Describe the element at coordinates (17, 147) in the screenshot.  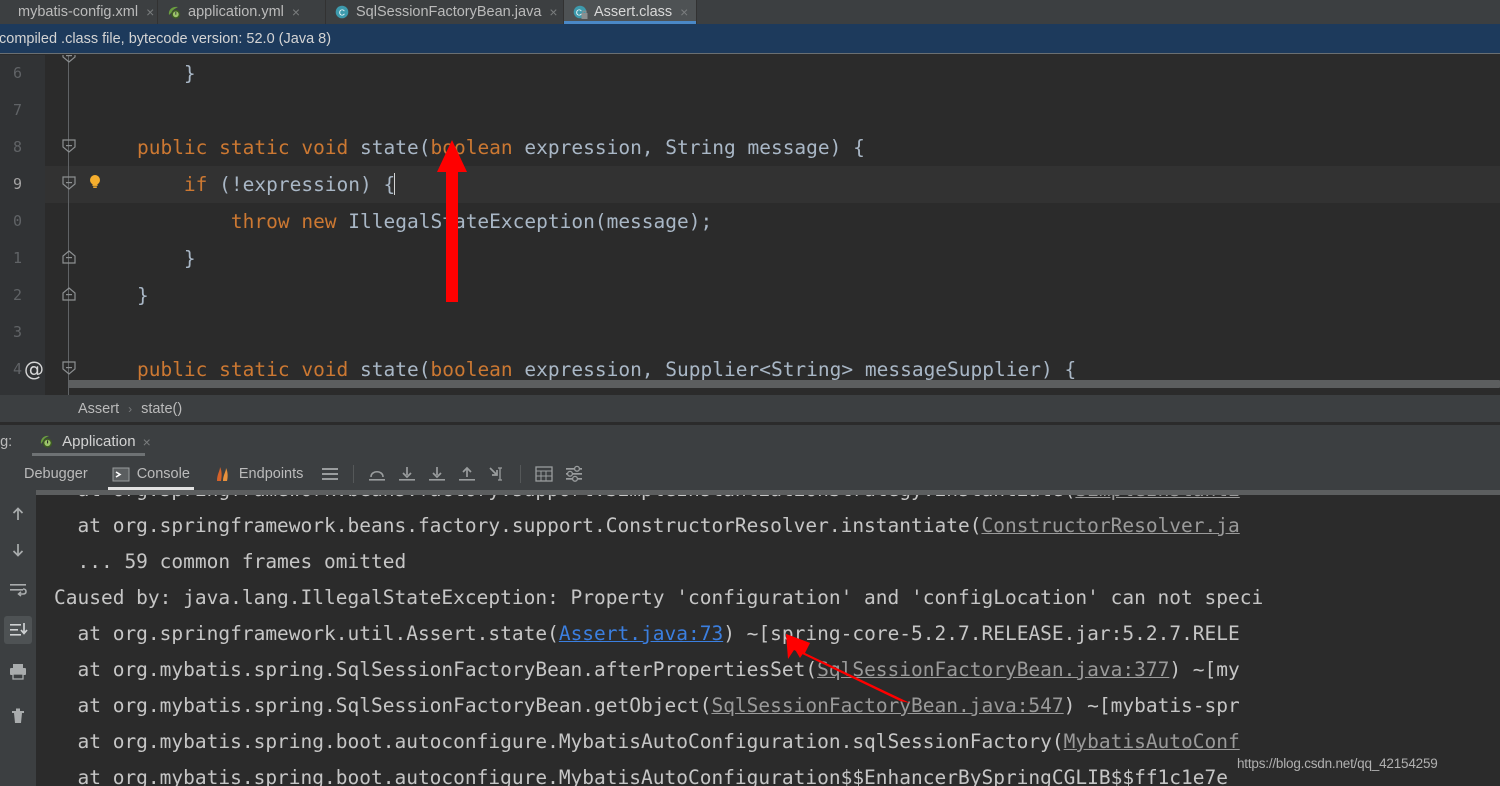
I see `line-number: 8` at that location.